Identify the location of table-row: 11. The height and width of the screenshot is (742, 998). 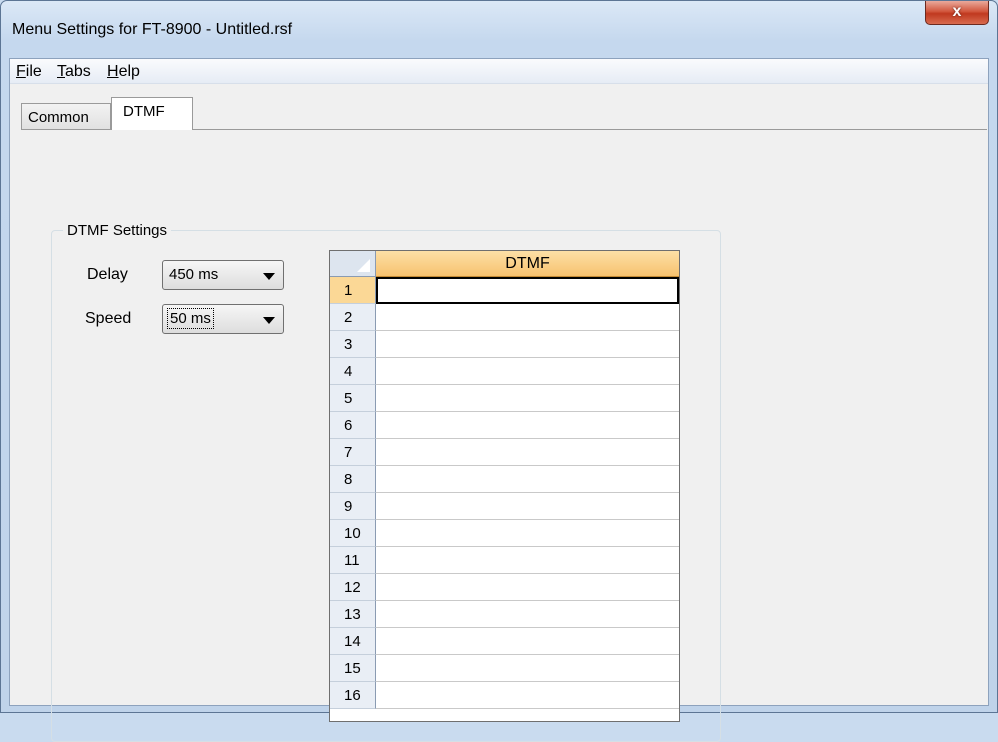
(504, 560).